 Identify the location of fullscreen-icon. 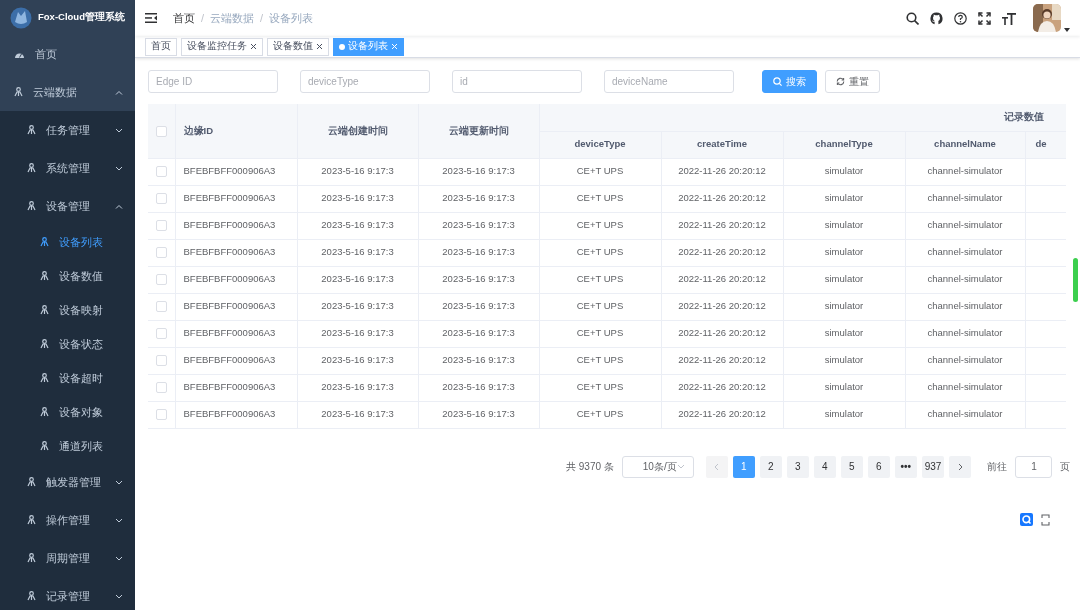
(984, 18).